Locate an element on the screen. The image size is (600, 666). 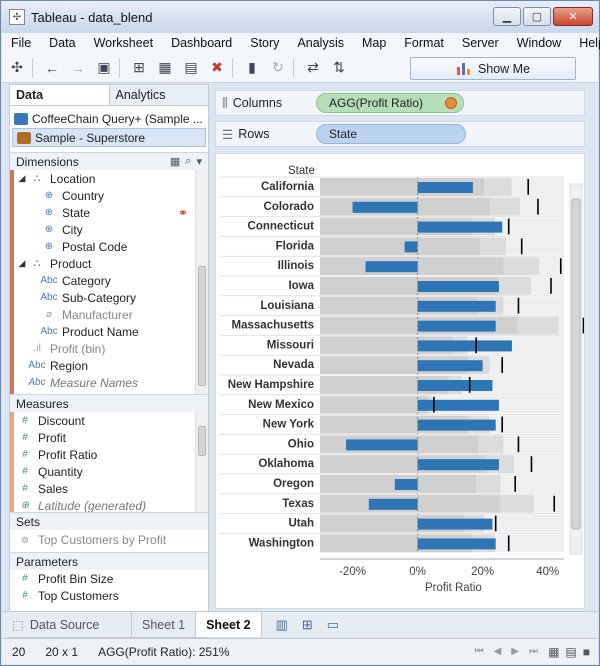
dimension-field: Abc Category is located at coordinates (111, 280).